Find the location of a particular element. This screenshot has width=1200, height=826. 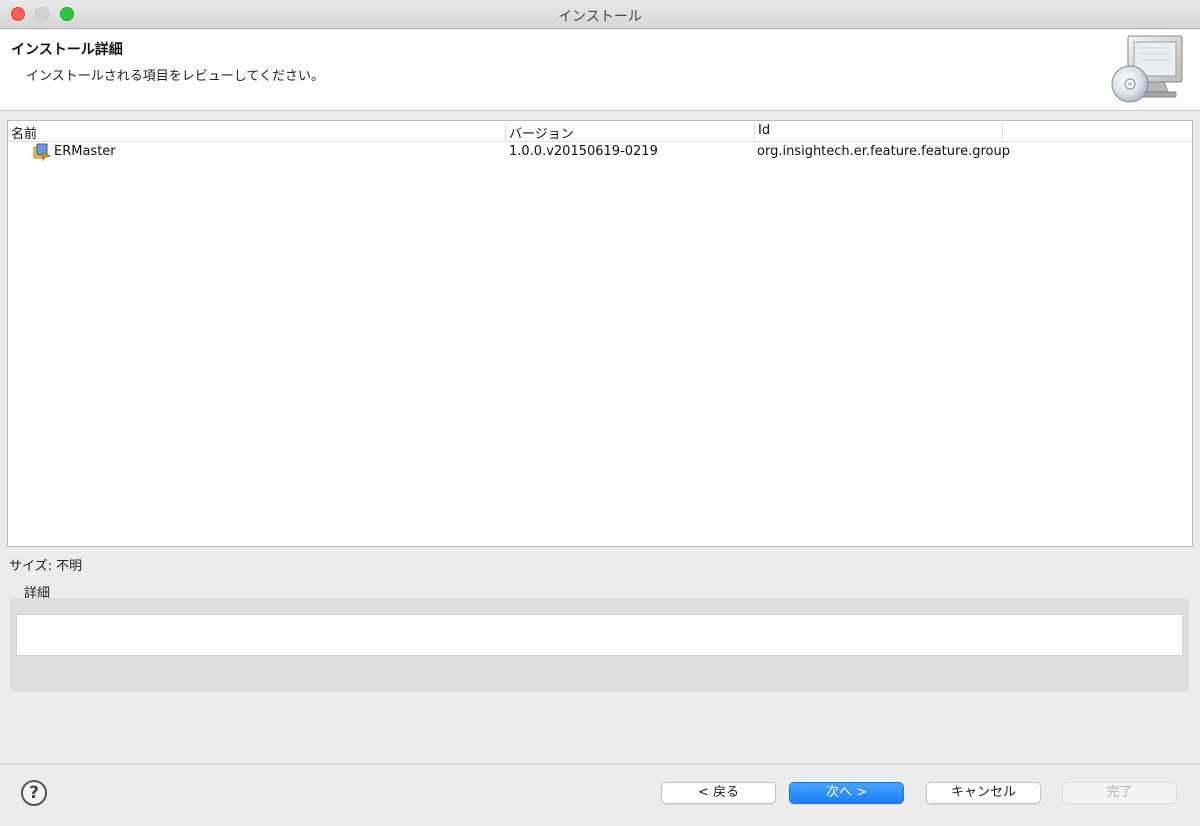

help-button: ? is located at coordinates (34, 793).